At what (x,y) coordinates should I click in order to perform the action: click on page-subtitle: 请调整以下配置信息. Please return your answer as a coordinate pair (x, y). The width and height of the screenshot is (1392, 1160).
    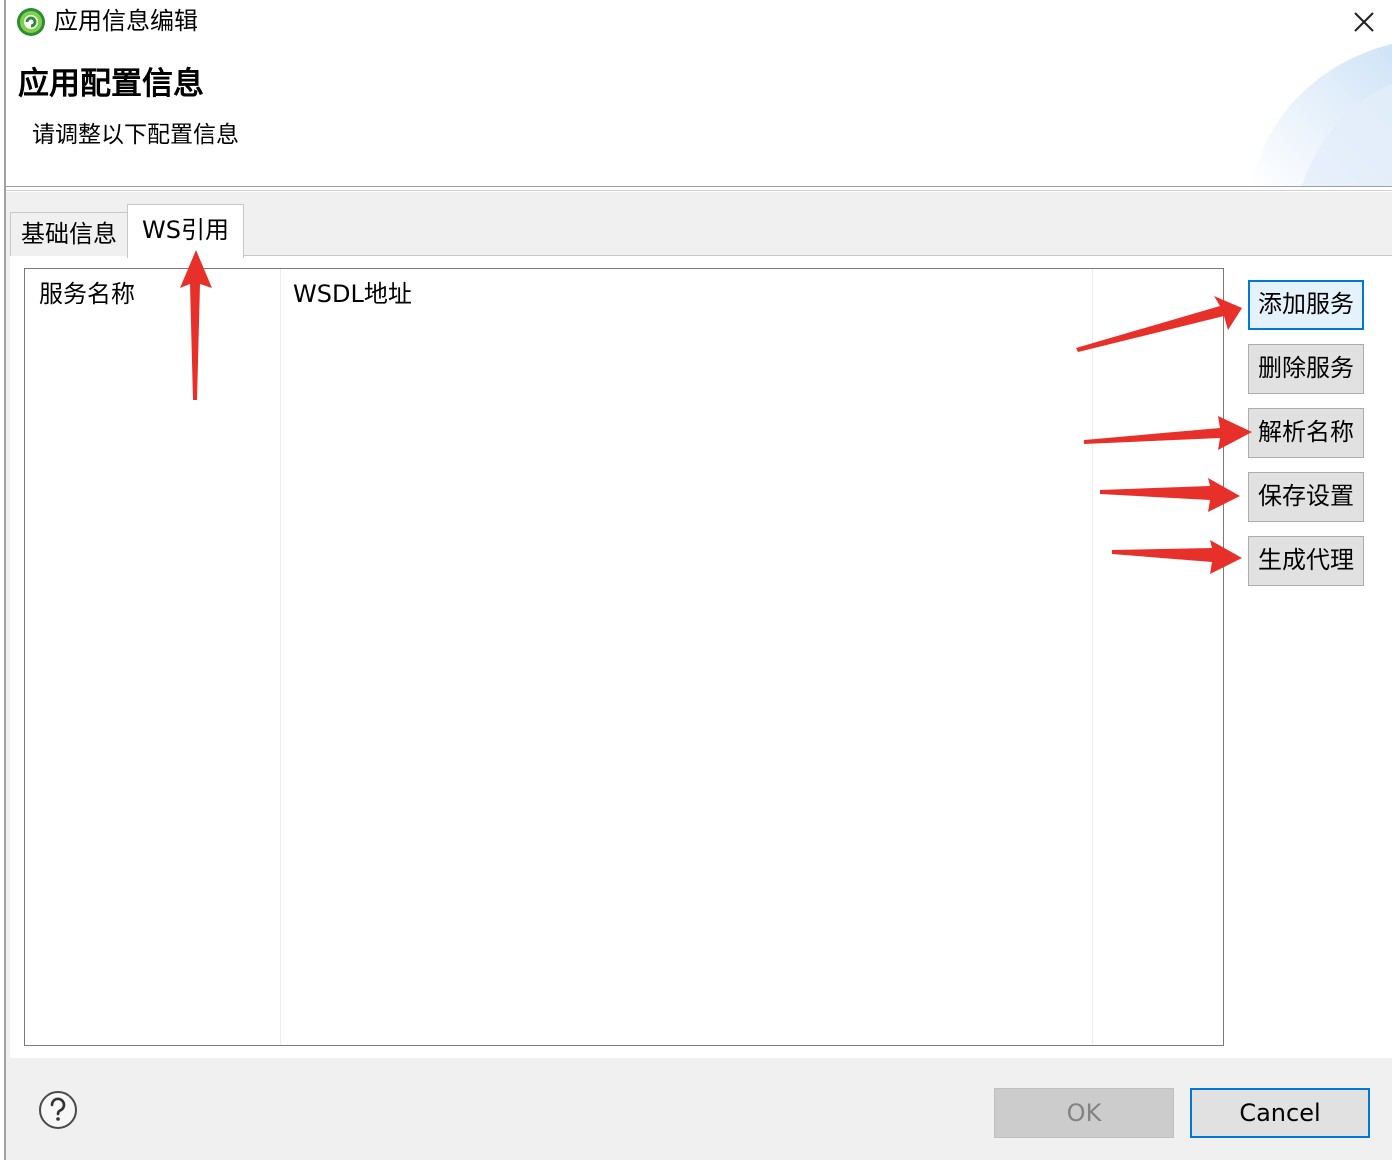
    Looking at the image, I should click on (135, 135).